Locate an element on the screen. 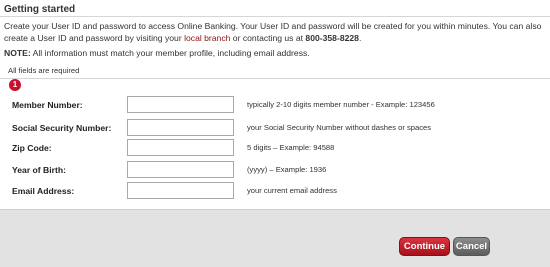  email-label: Email Address: is located at coordinates (43, 191).